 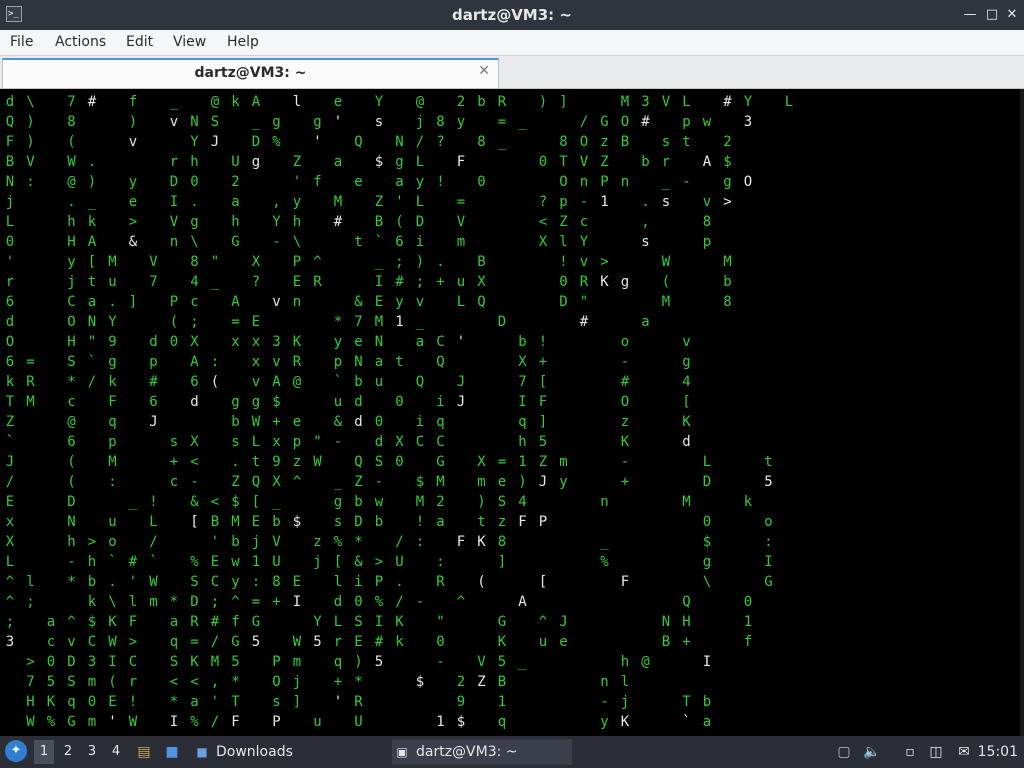 What do you see at coordinates (144, 752) in the screenshot?
I see `file-manager-launcher-icon: ▤` at bounding box center [144, 752].